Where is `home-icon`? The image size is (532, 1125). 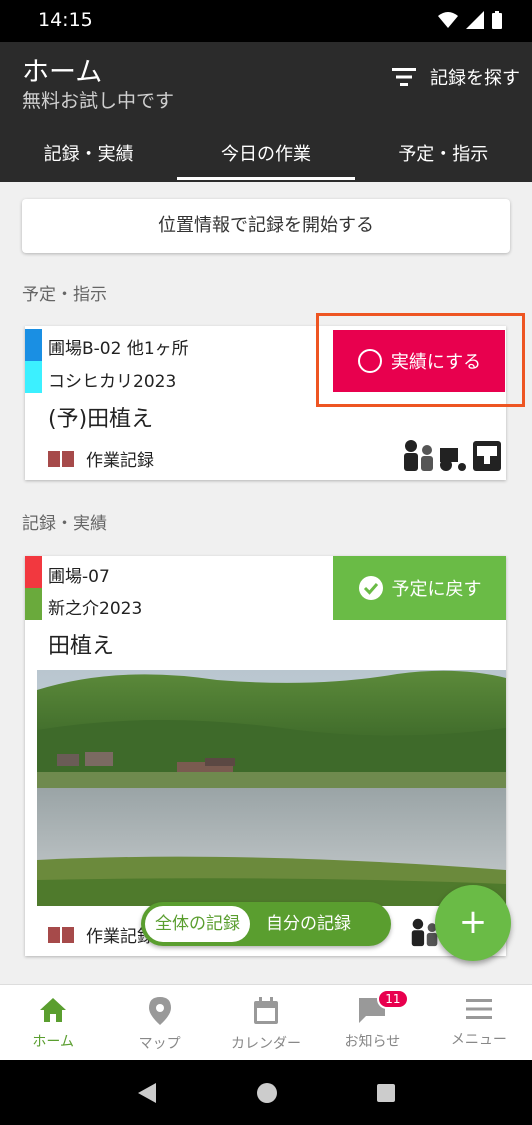 home-icon is located at coordinates (53, 1010).